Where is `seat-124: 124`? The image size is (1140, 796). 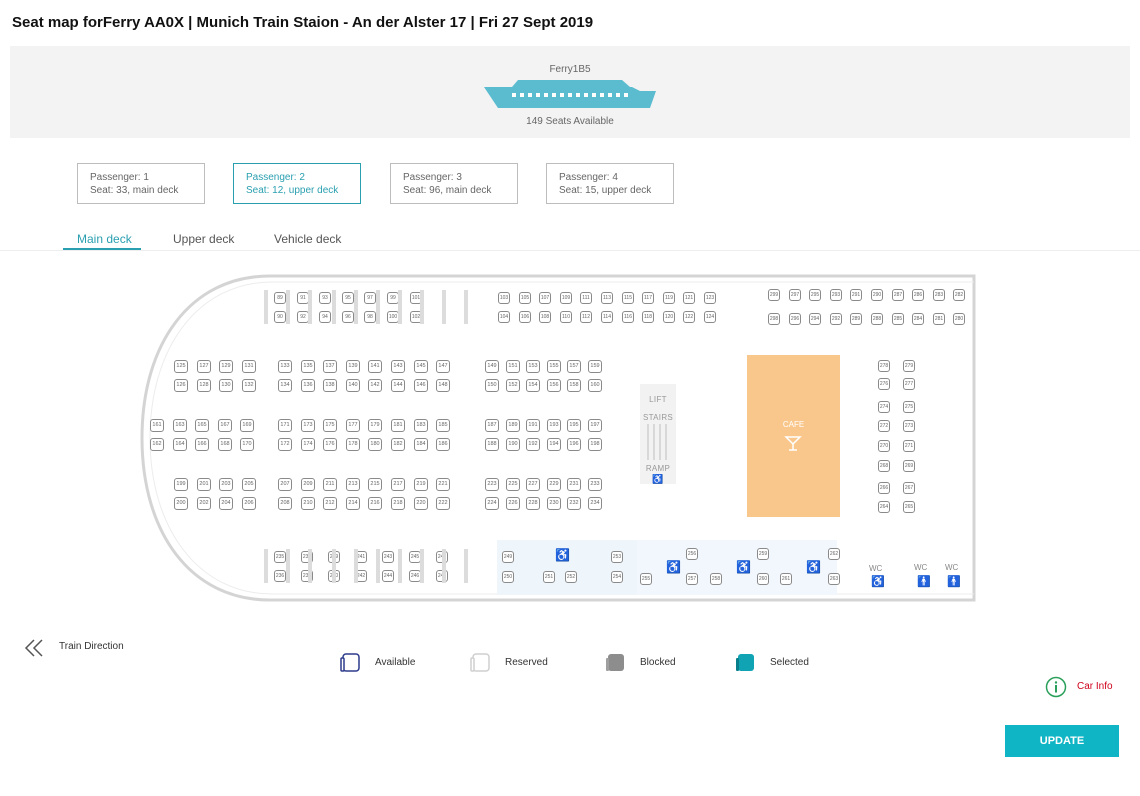 seat-124: 124 is located at coordinates (710, 317).